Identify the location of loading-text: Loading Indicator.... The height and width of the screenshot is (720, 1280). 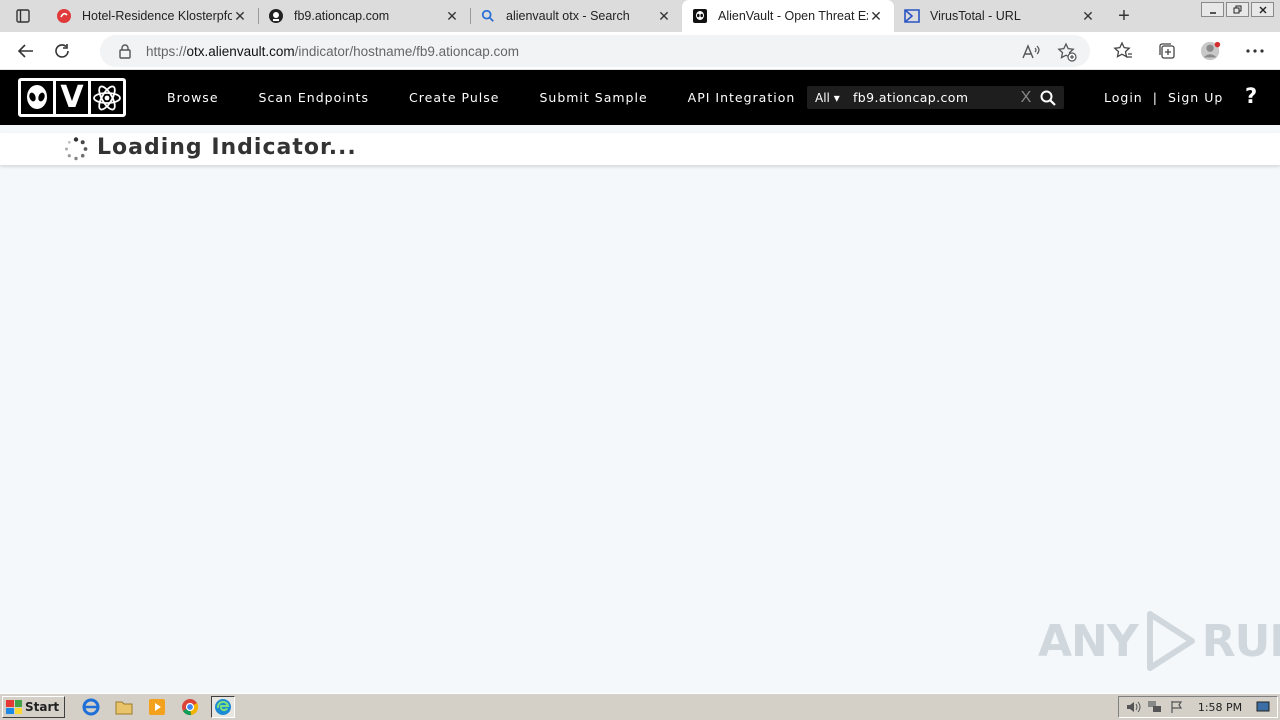
(227, 147).